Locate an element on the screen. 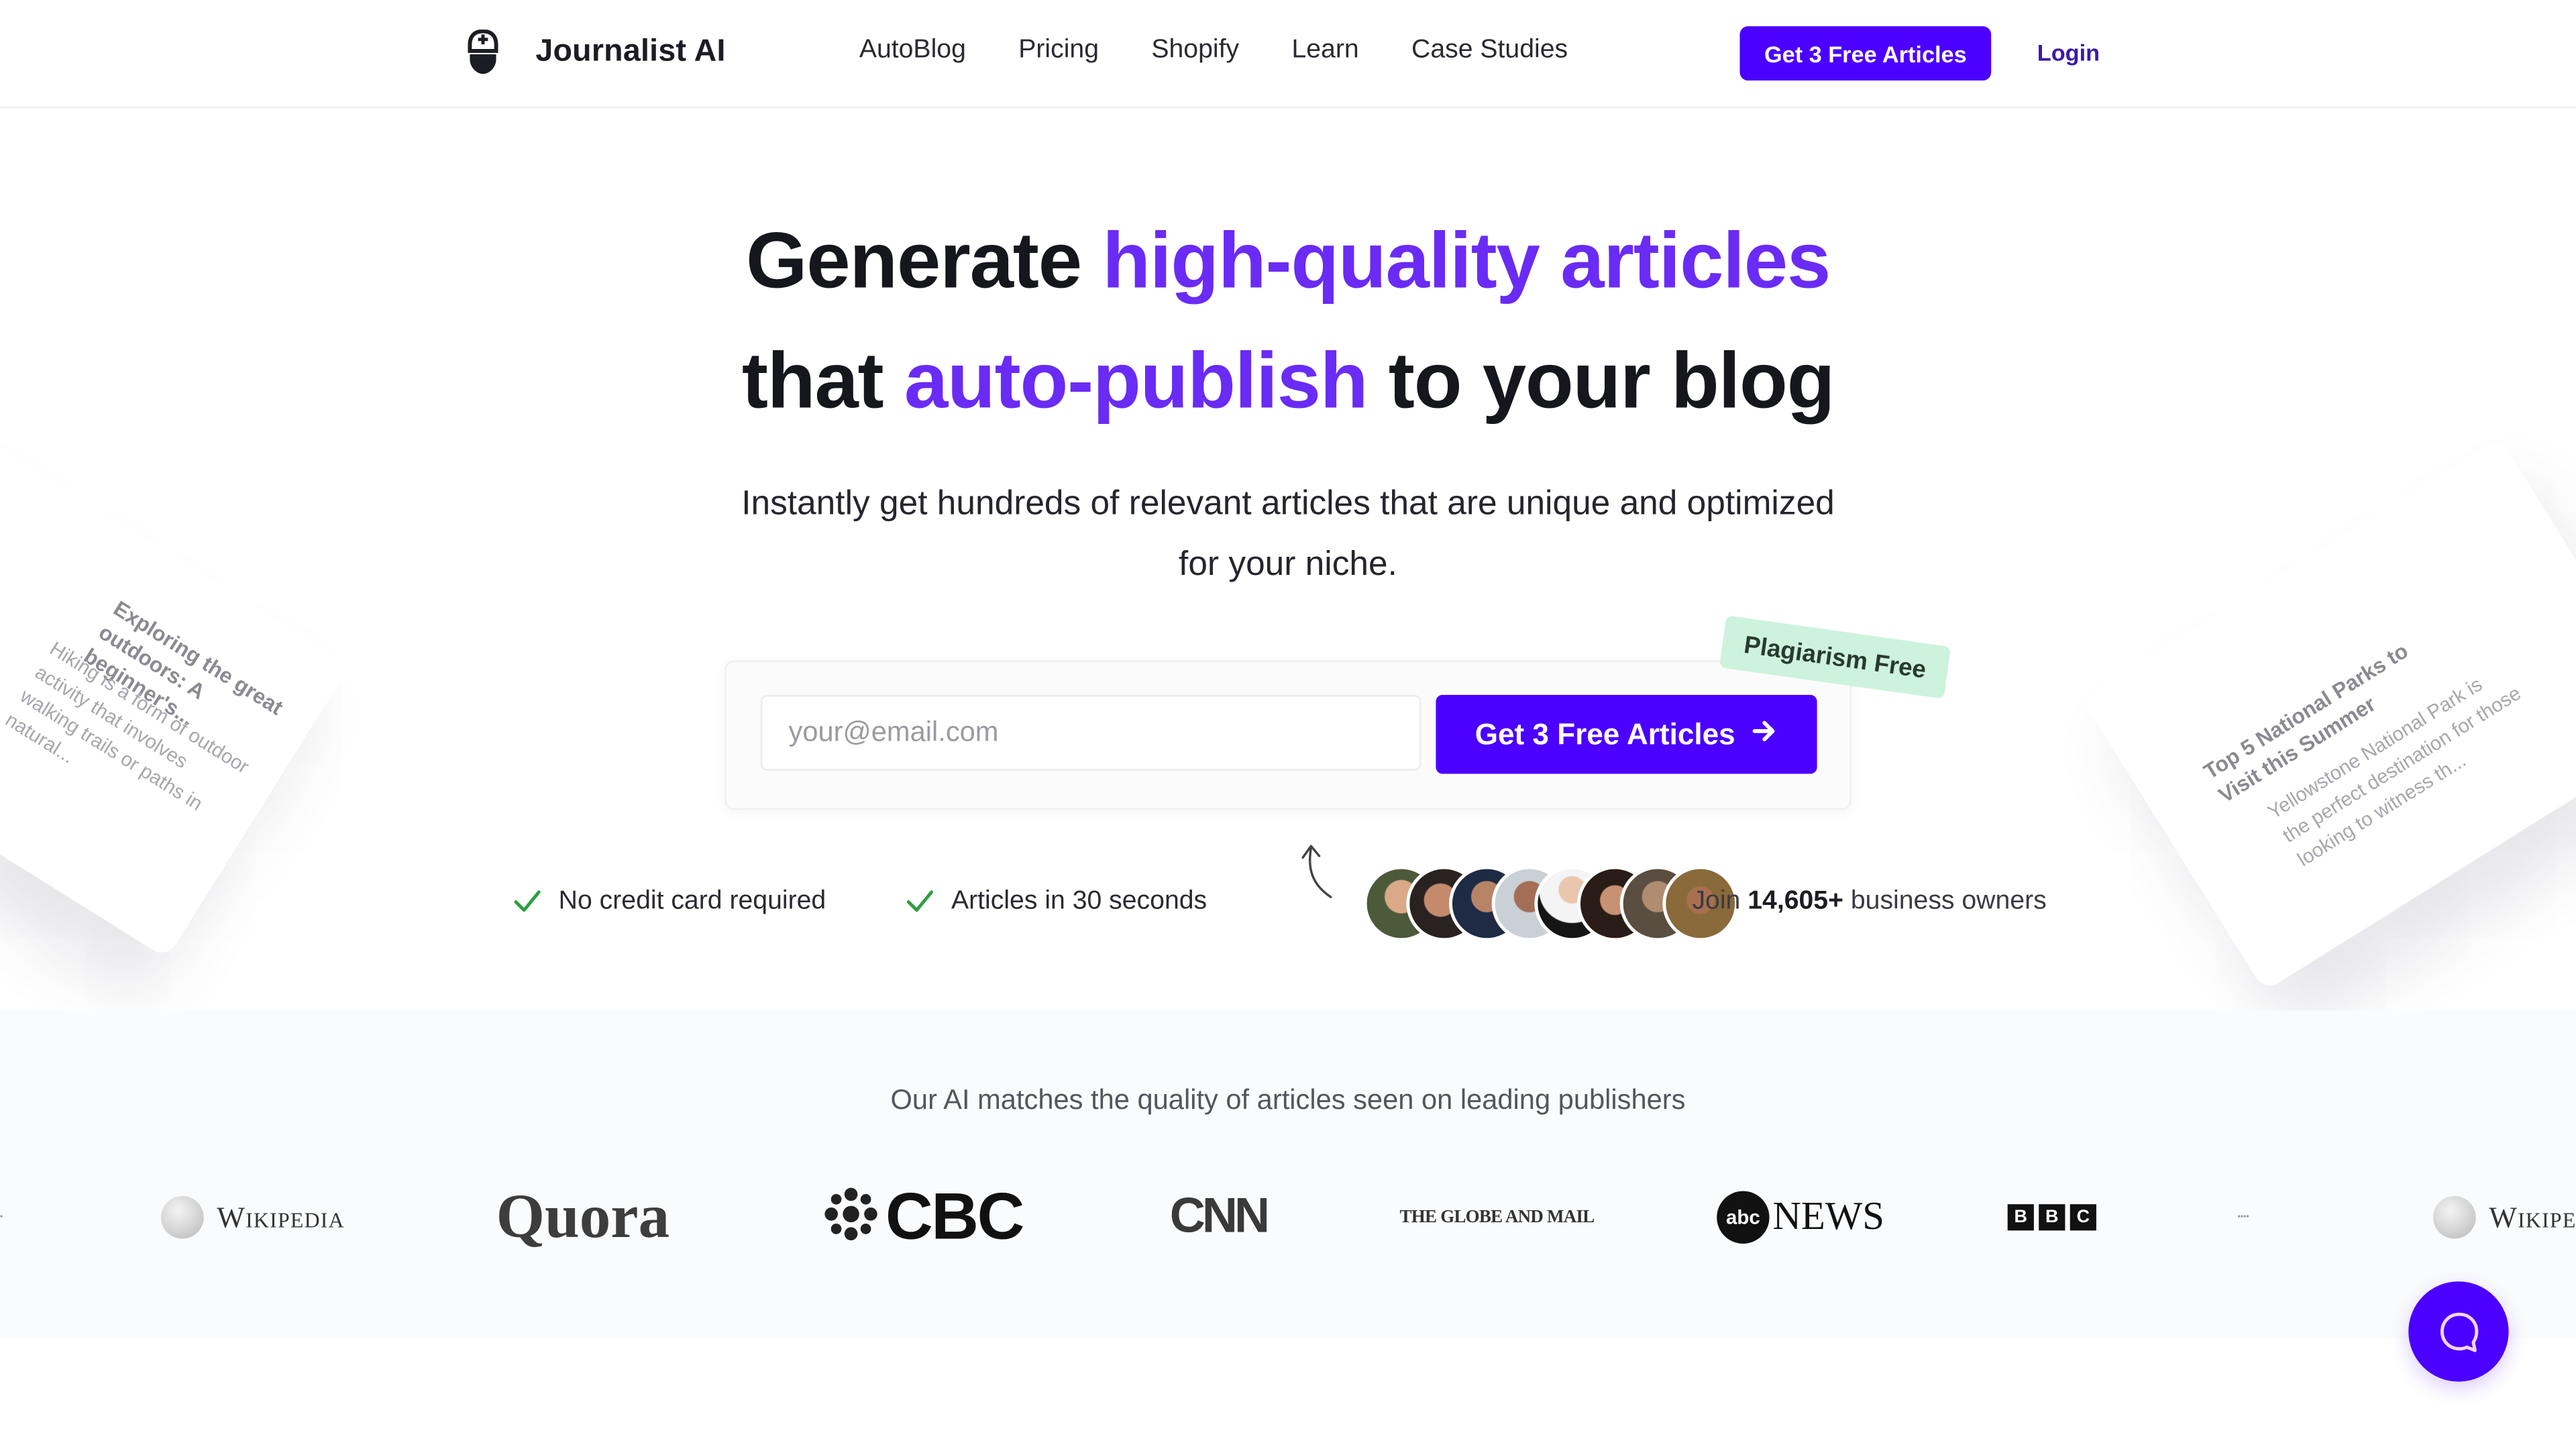 The image size is (2576, 1449). logo-globe-and-mail: The Globe and Mail is located at coordinates (1497, 1217).